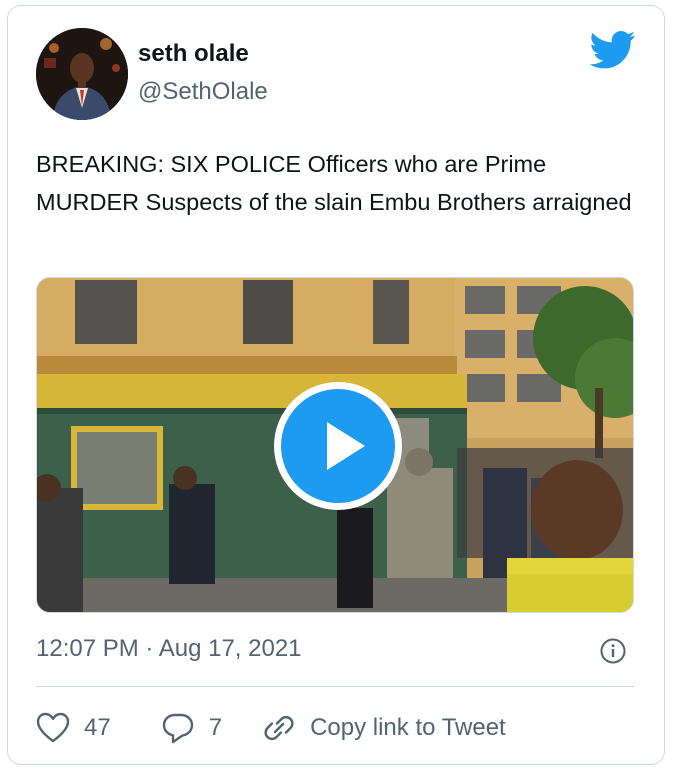  Describe the element at coordinates (193, 54) in the screenshot. I see `display-name: seth olale` at that location.